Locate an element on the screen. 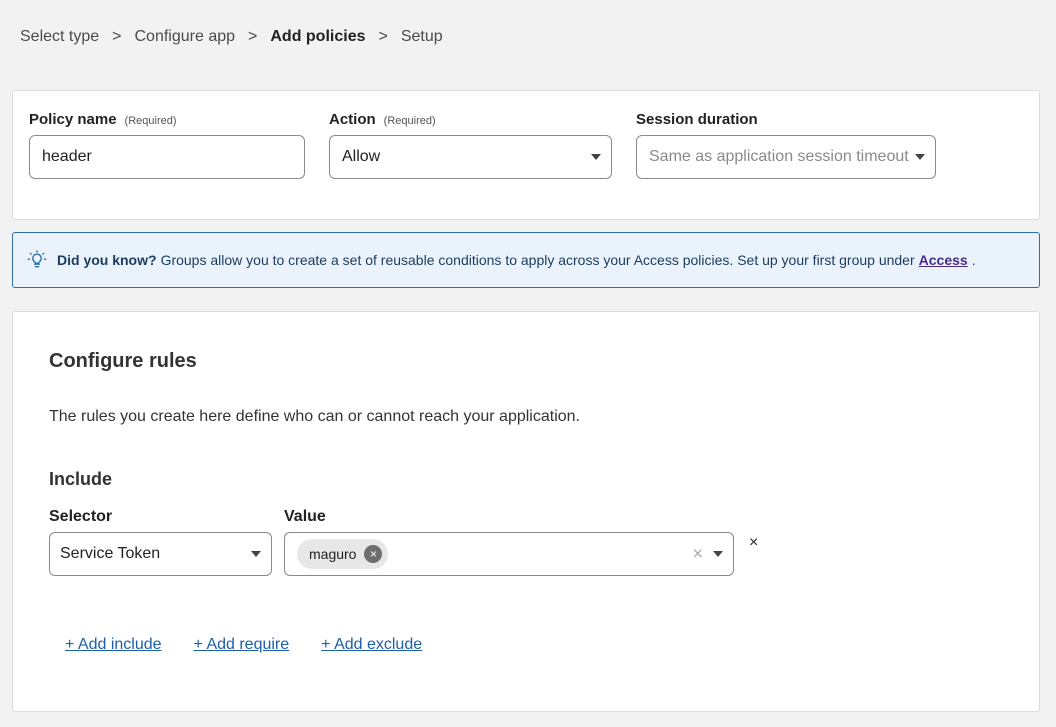 The image size is (1056, 727). value-label: Value is located at coordinates (305, 516).